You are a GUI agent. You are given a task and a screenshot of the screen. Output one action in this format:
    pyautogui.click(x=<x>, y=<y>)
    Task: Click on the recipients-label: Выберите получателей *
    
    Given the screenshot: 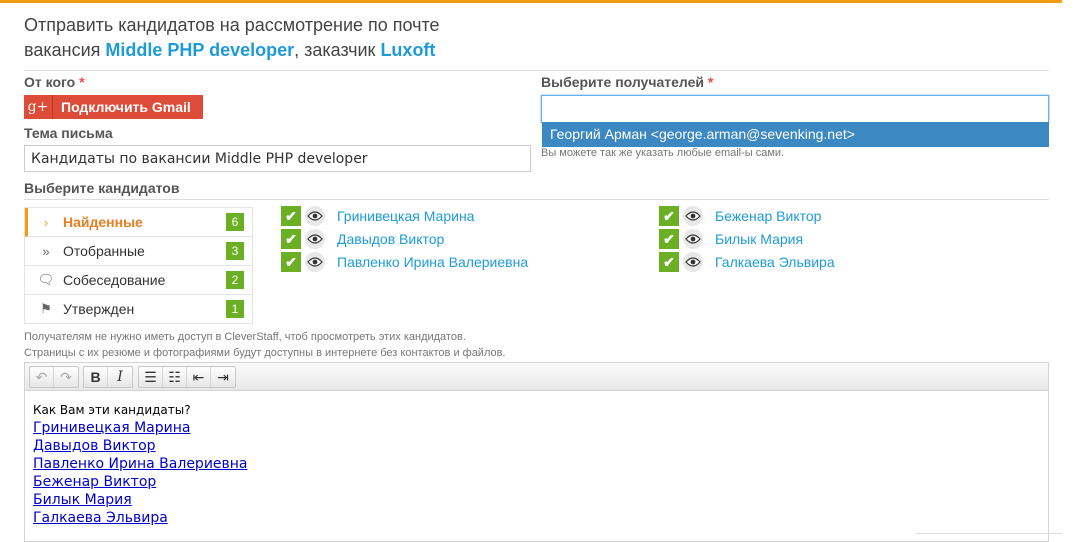 What is the action you would take?
    pyautogui.click(x=627, y=82)
    